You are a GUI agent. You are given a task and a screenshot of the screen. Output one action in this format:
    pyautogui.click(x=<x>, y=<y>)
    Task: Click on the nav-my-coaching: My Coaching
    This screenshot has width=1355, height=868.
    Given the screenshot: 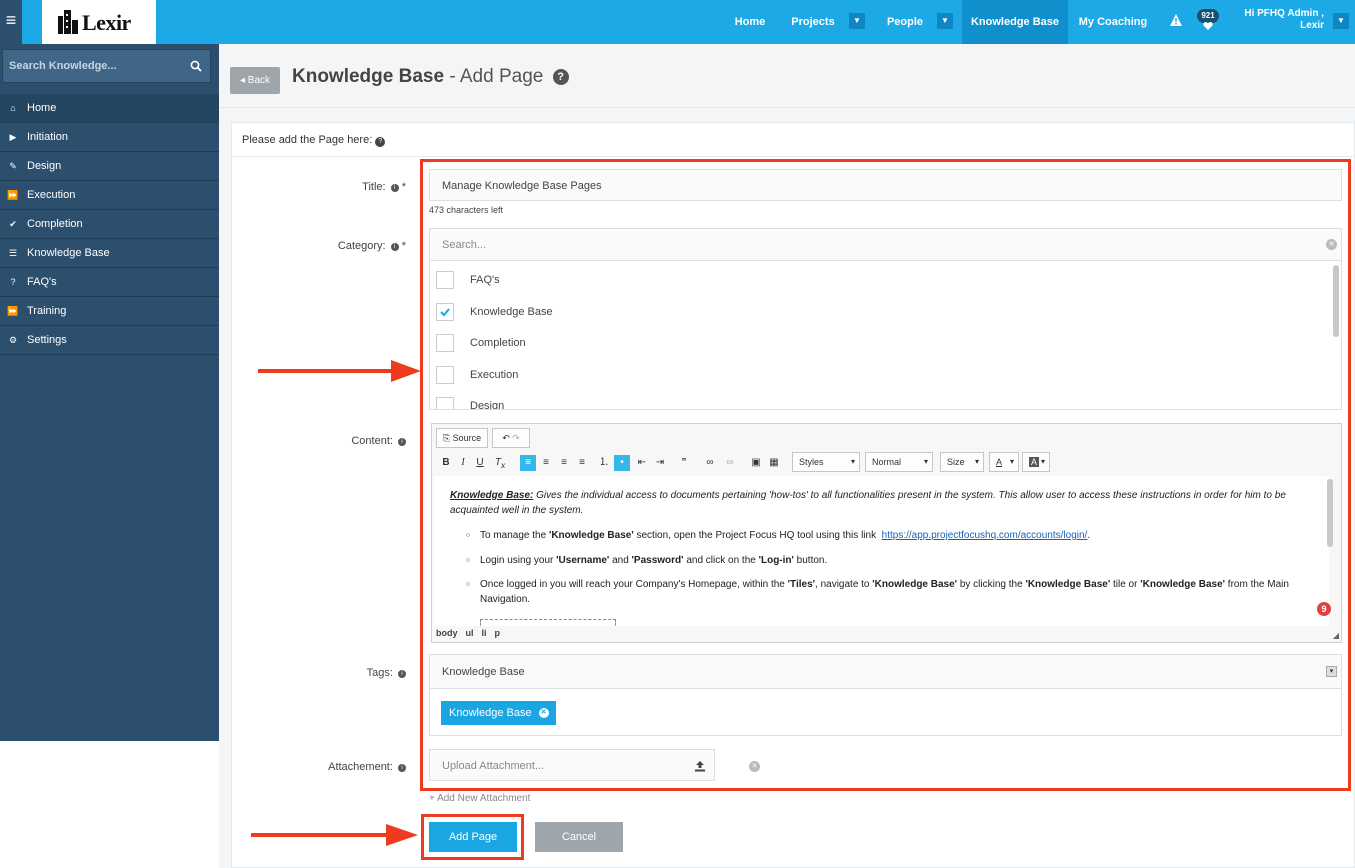 What is the action you would take?
    pyautogui.click(x=1113, y=22)
    